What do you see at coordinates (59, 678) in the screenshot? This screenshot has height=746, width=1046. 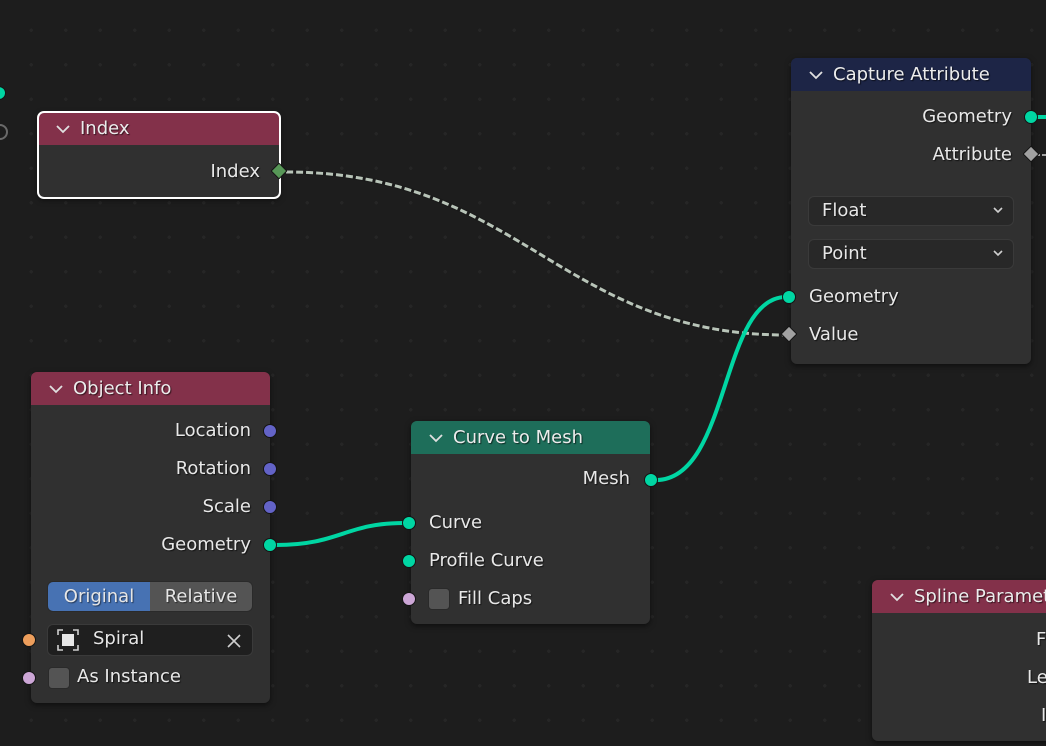 I see `as-instance-checkbox` at bounding box center [59, 678].